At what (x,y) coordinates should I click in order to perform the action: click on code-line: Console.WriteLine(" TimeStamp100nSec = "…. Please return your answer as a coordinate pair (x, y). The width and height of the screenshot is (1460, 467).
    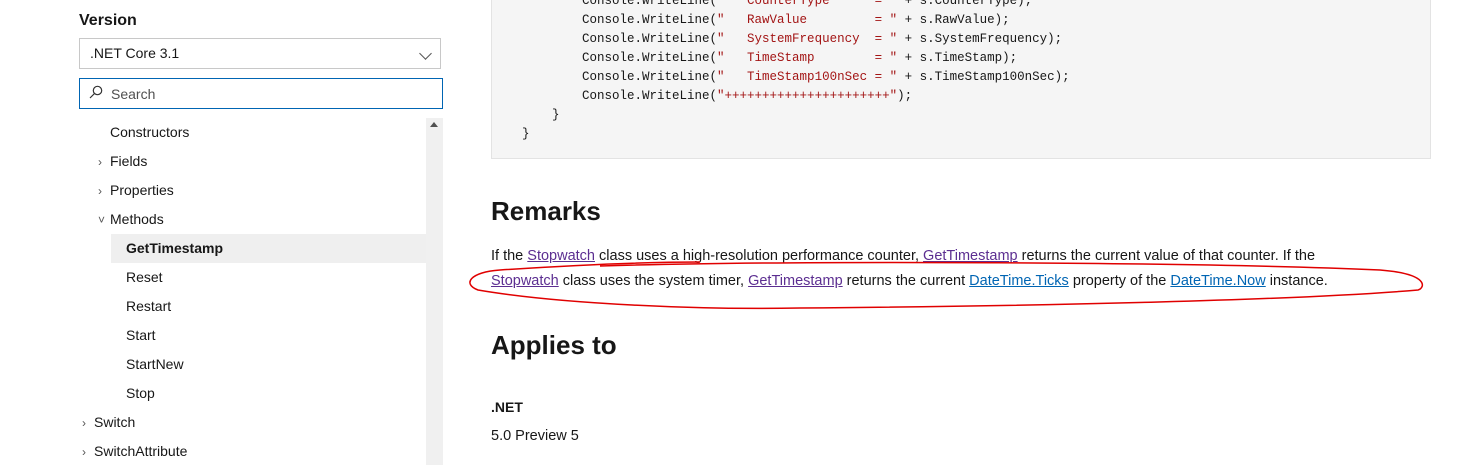
    Looking at the image, I should click on (781, 77).